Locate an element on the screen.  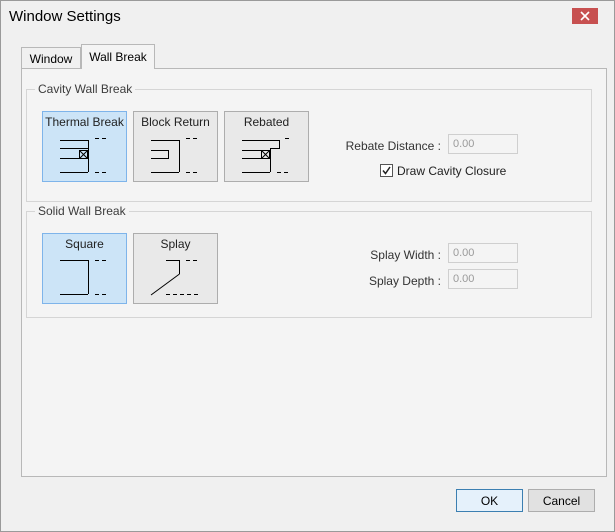
close-button is located at coordinates (585, 16).